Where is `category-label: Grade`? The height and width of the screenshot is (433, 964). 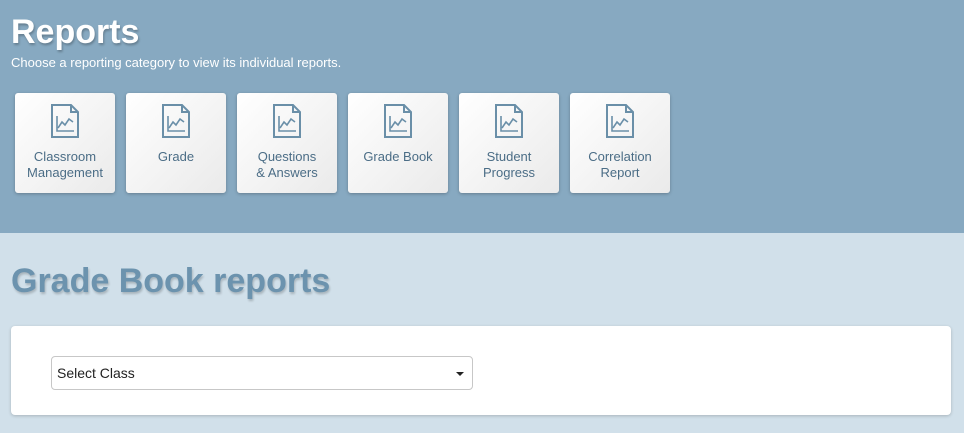
category-label: Grade is located at coordinates (176, 156).